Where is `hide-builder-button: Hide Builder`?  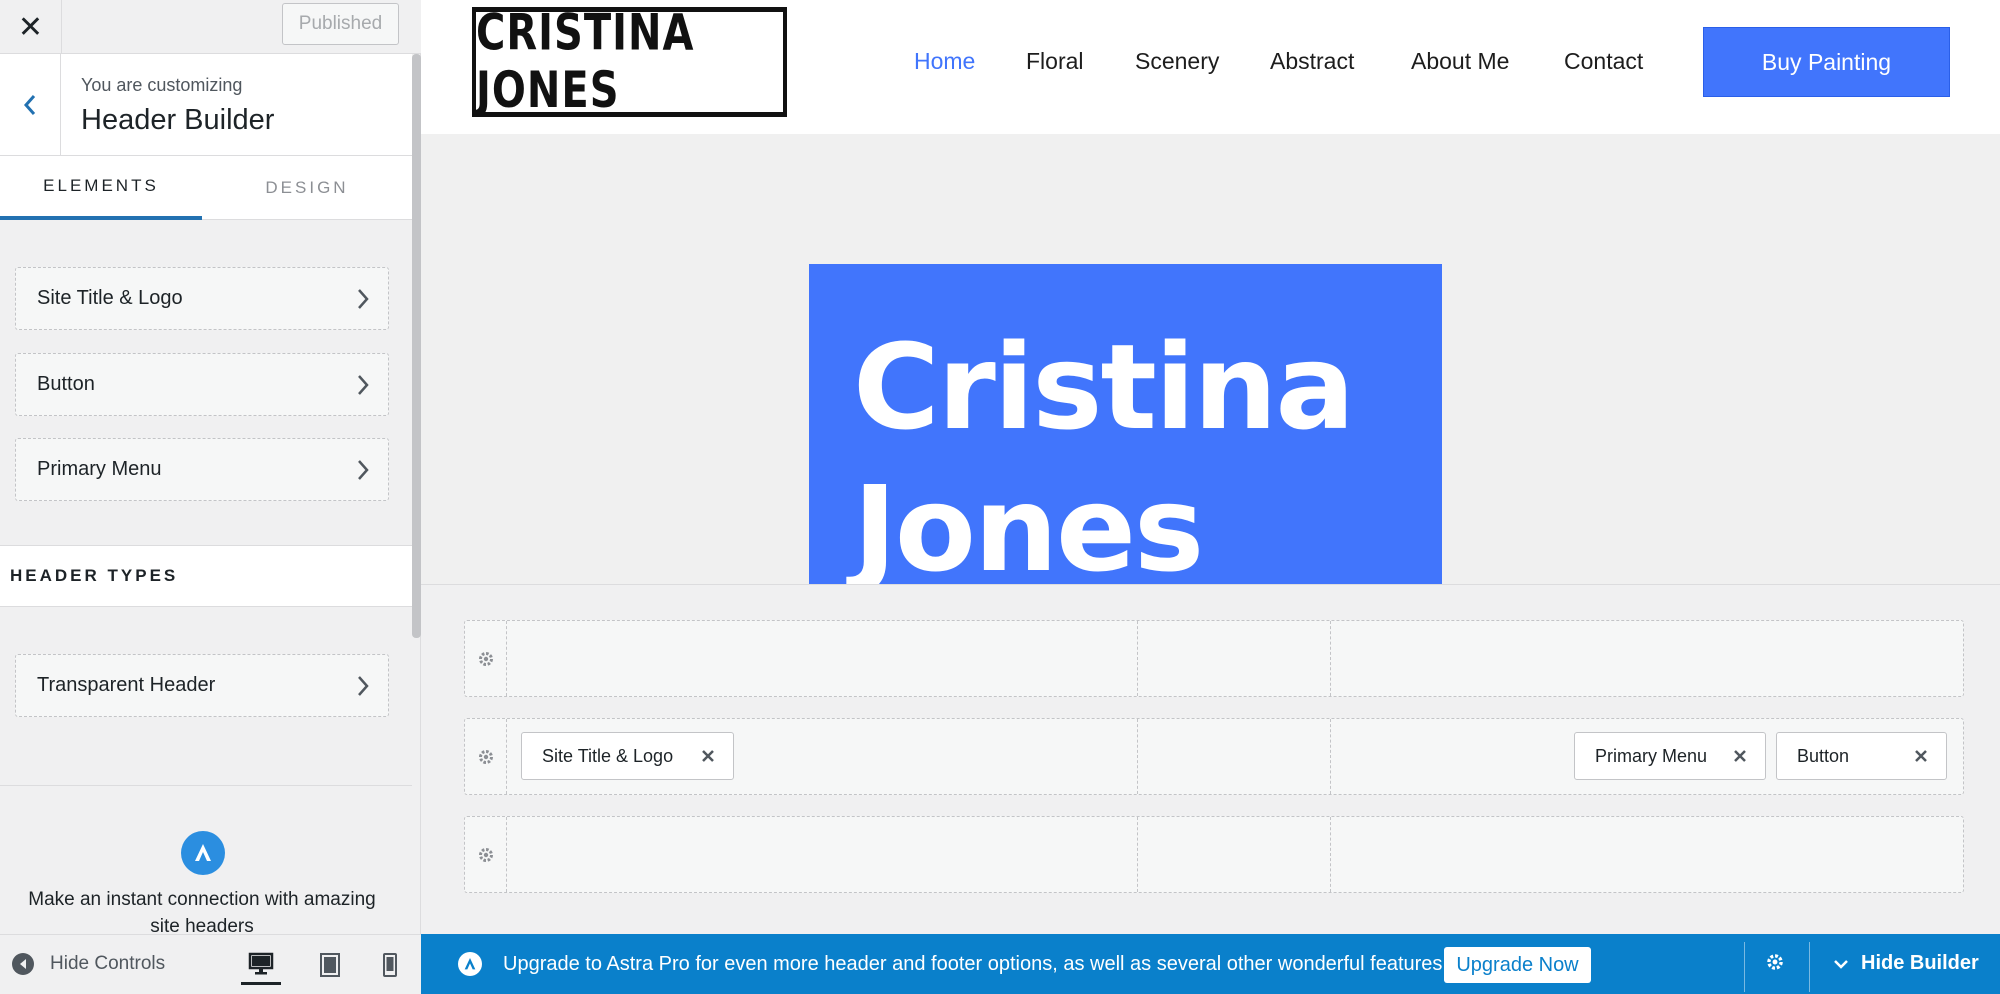 hide-builder-button: Hide Builder is located at coordinates (1906, 963).